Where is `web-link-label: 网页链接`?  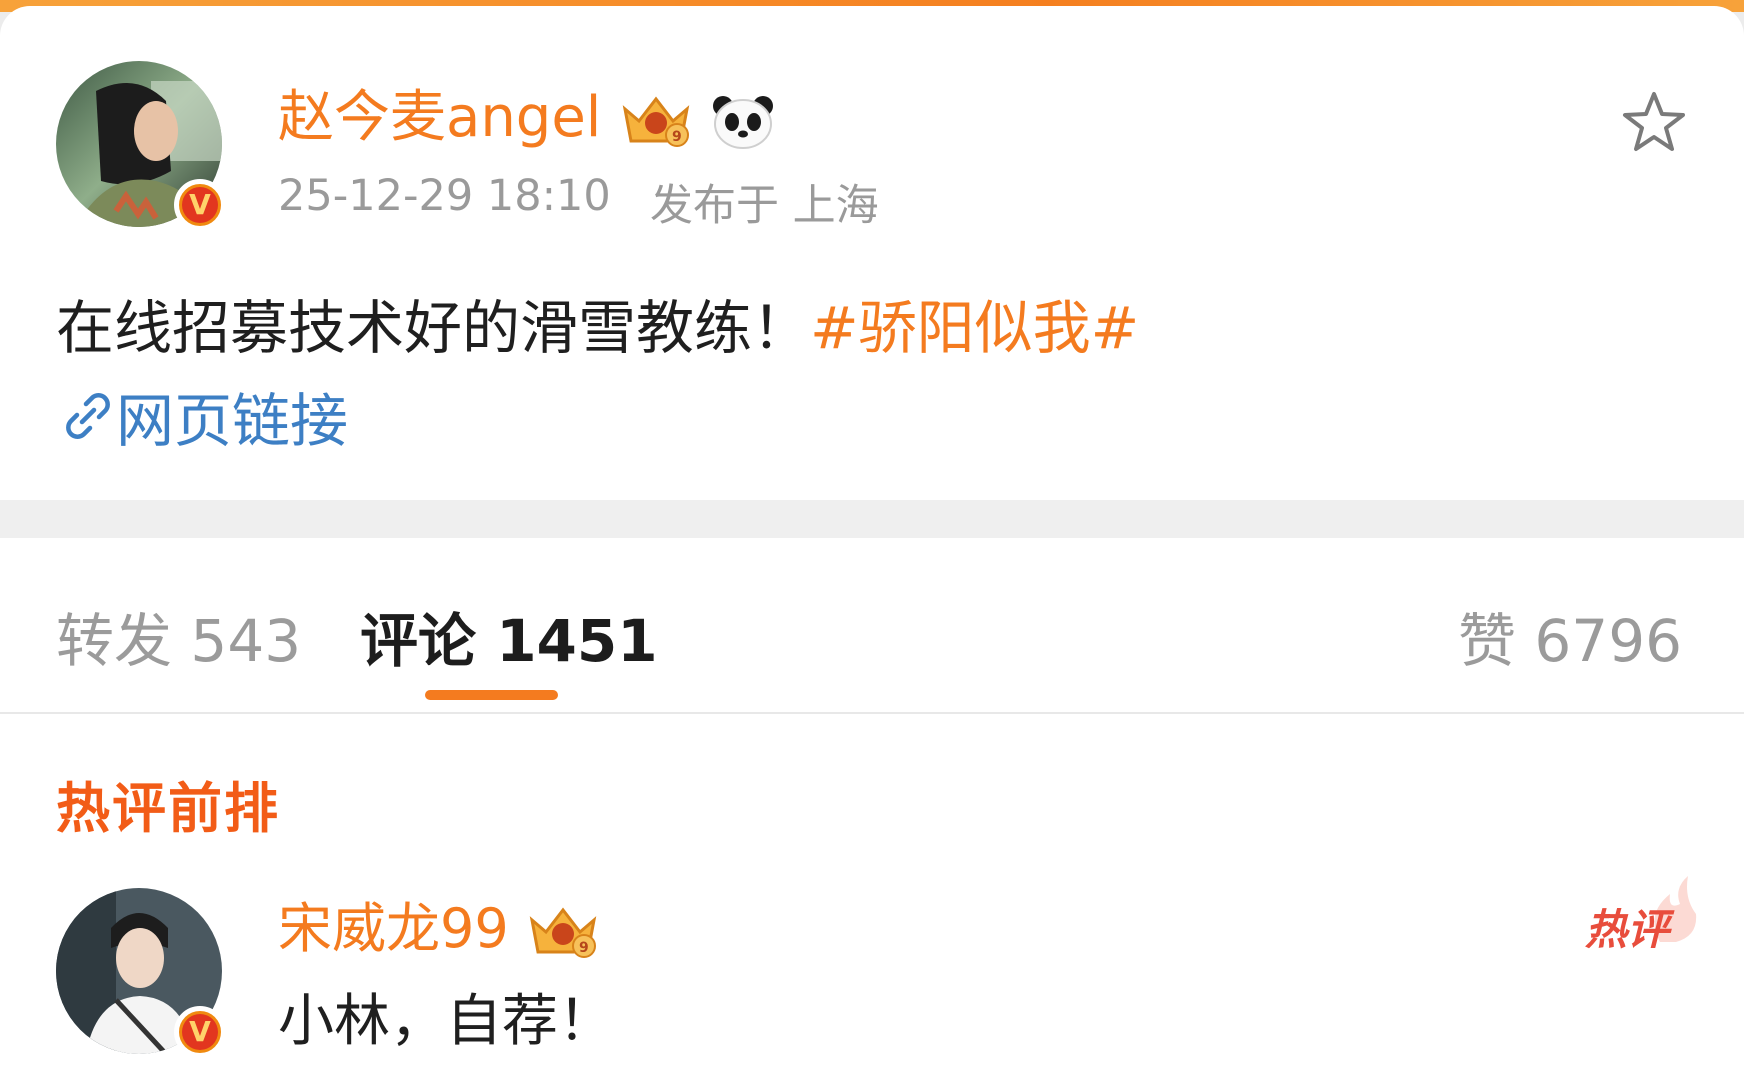
web-link-label: 网页链接 is located at coordinates (232, 421).